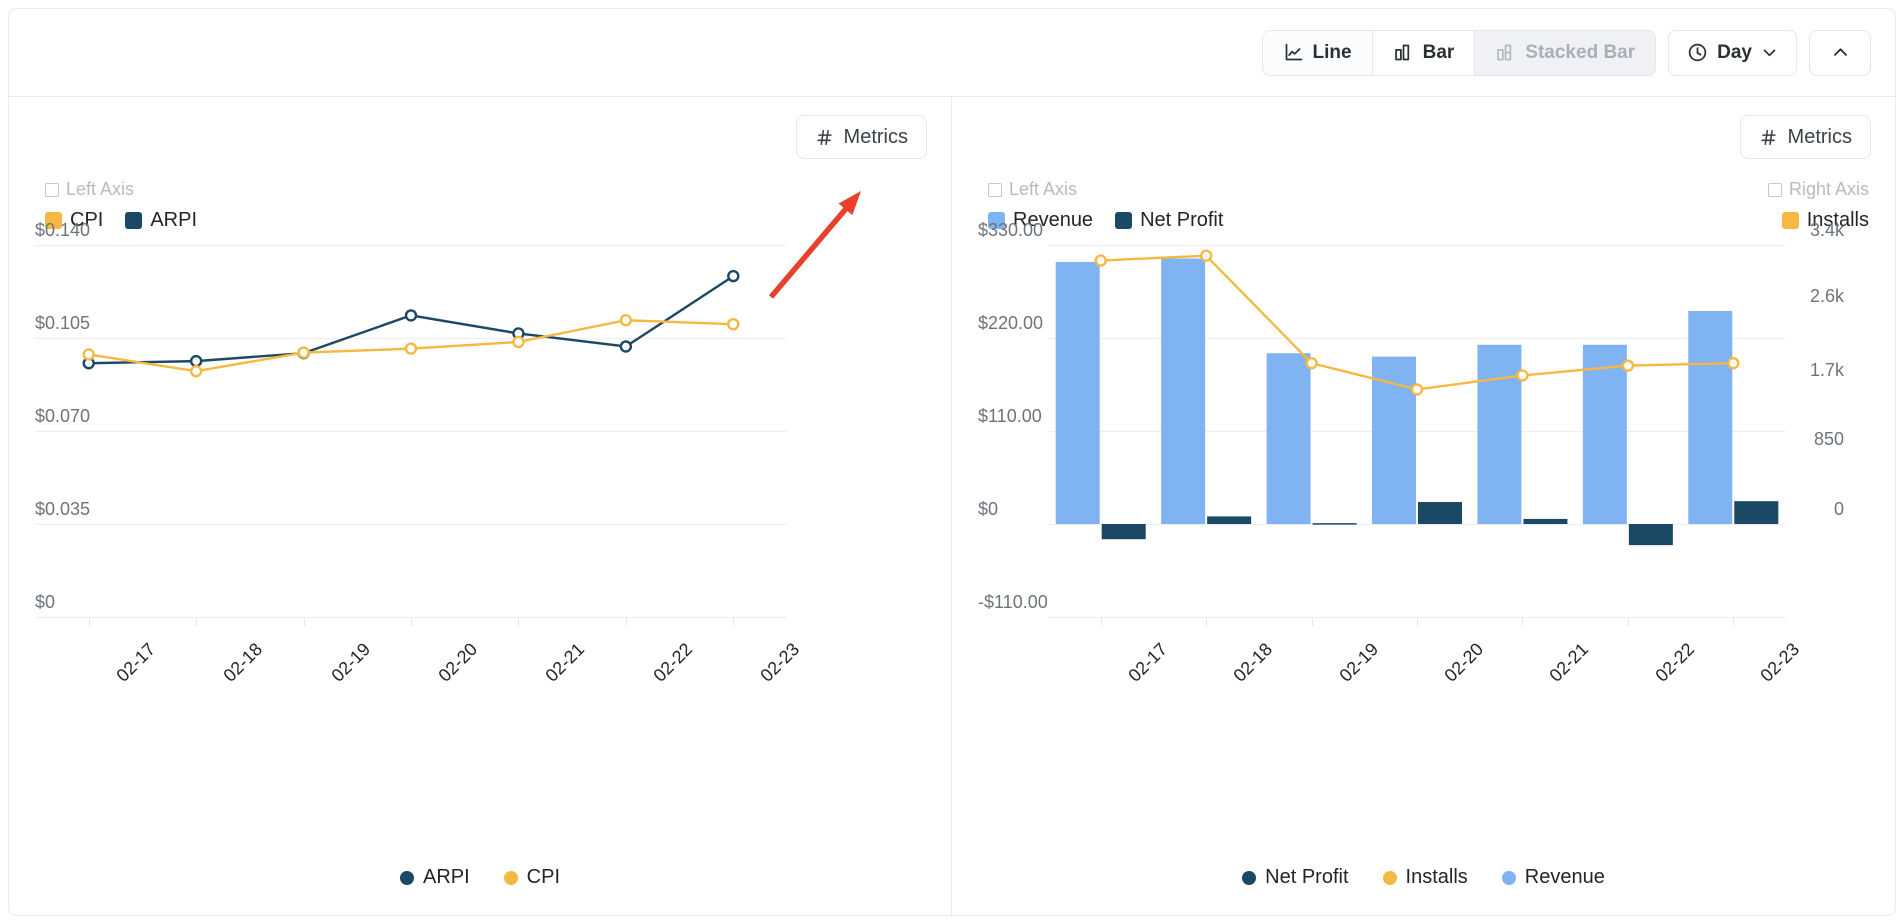  I want to click on chevron-up-icon, so click(1840, 52).